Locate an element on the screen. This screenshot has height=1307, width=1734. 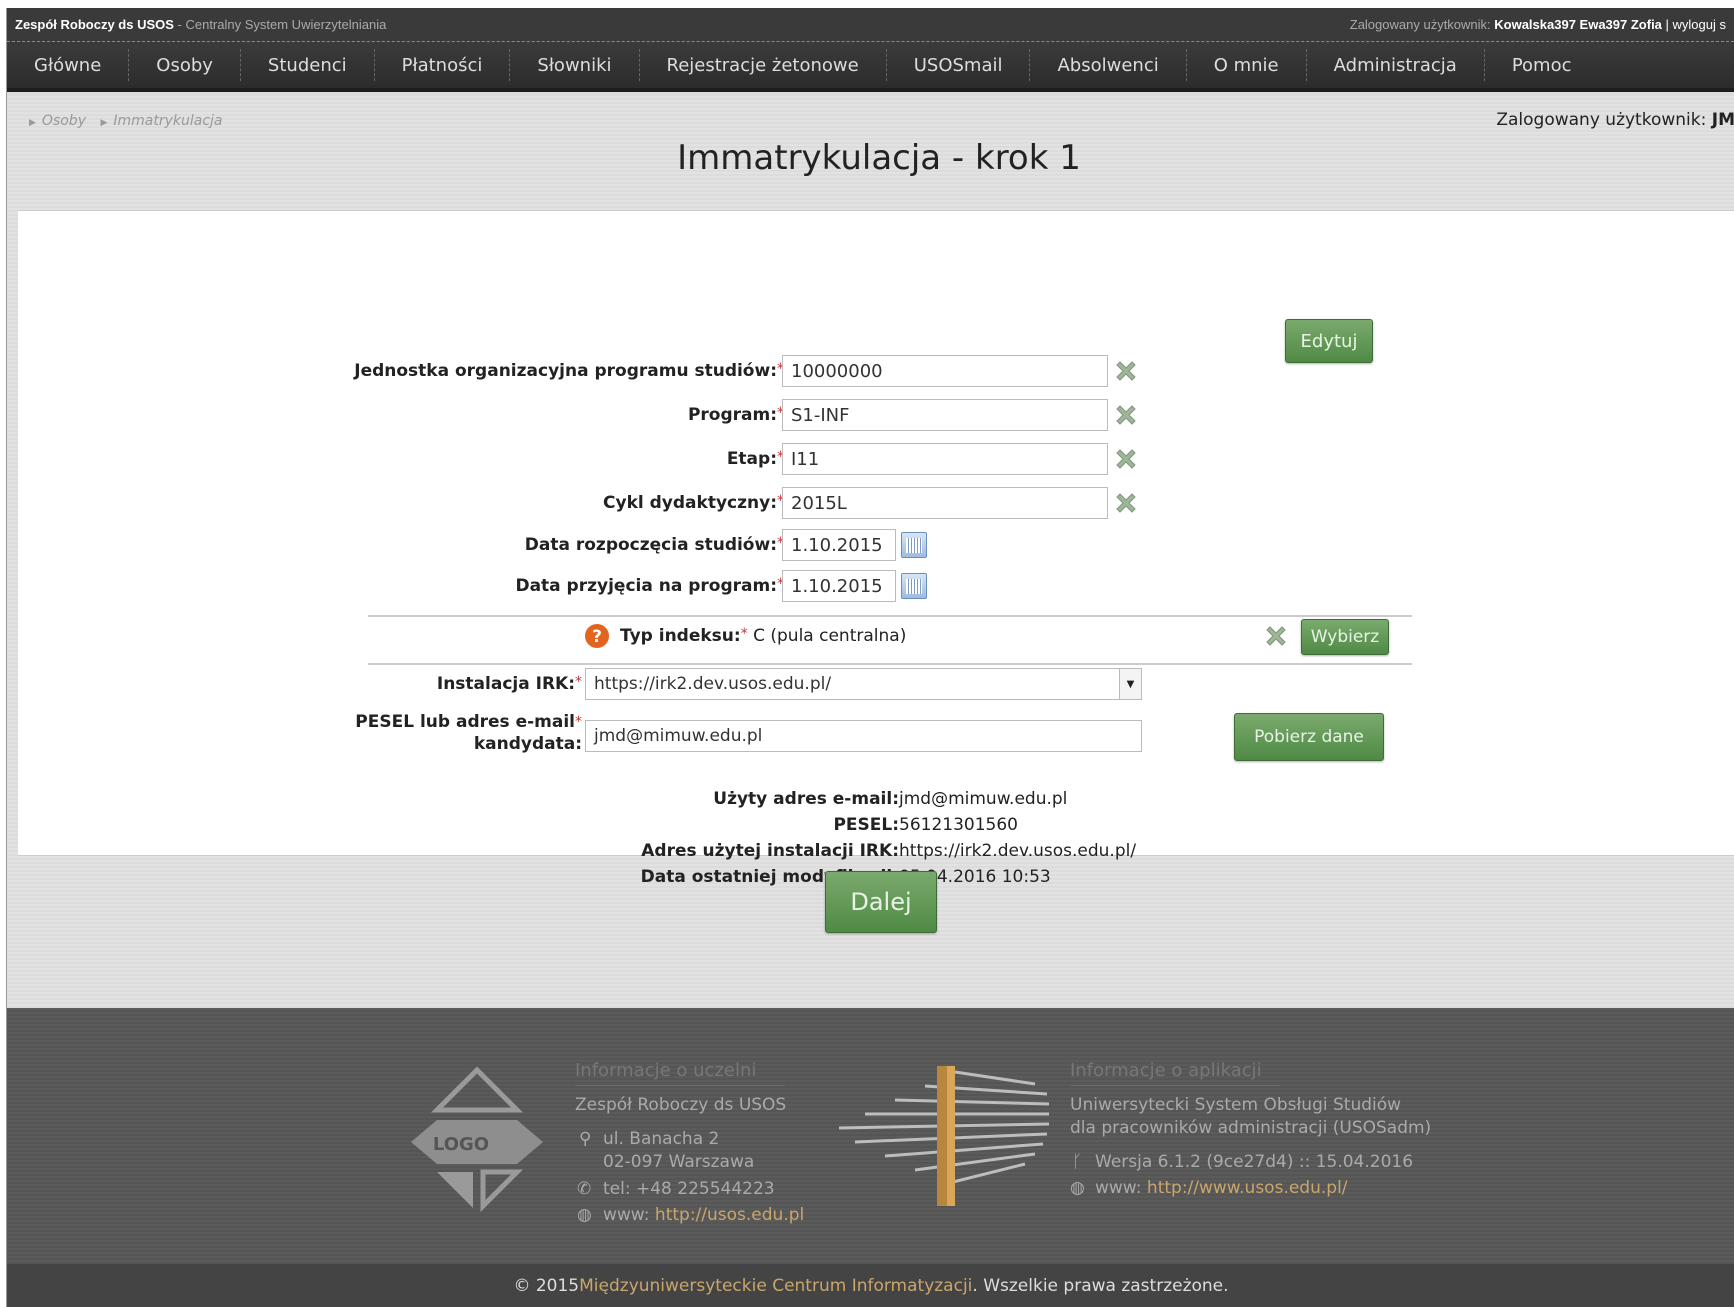
unit-field: 10000000 is located at coordinates (945, 371).